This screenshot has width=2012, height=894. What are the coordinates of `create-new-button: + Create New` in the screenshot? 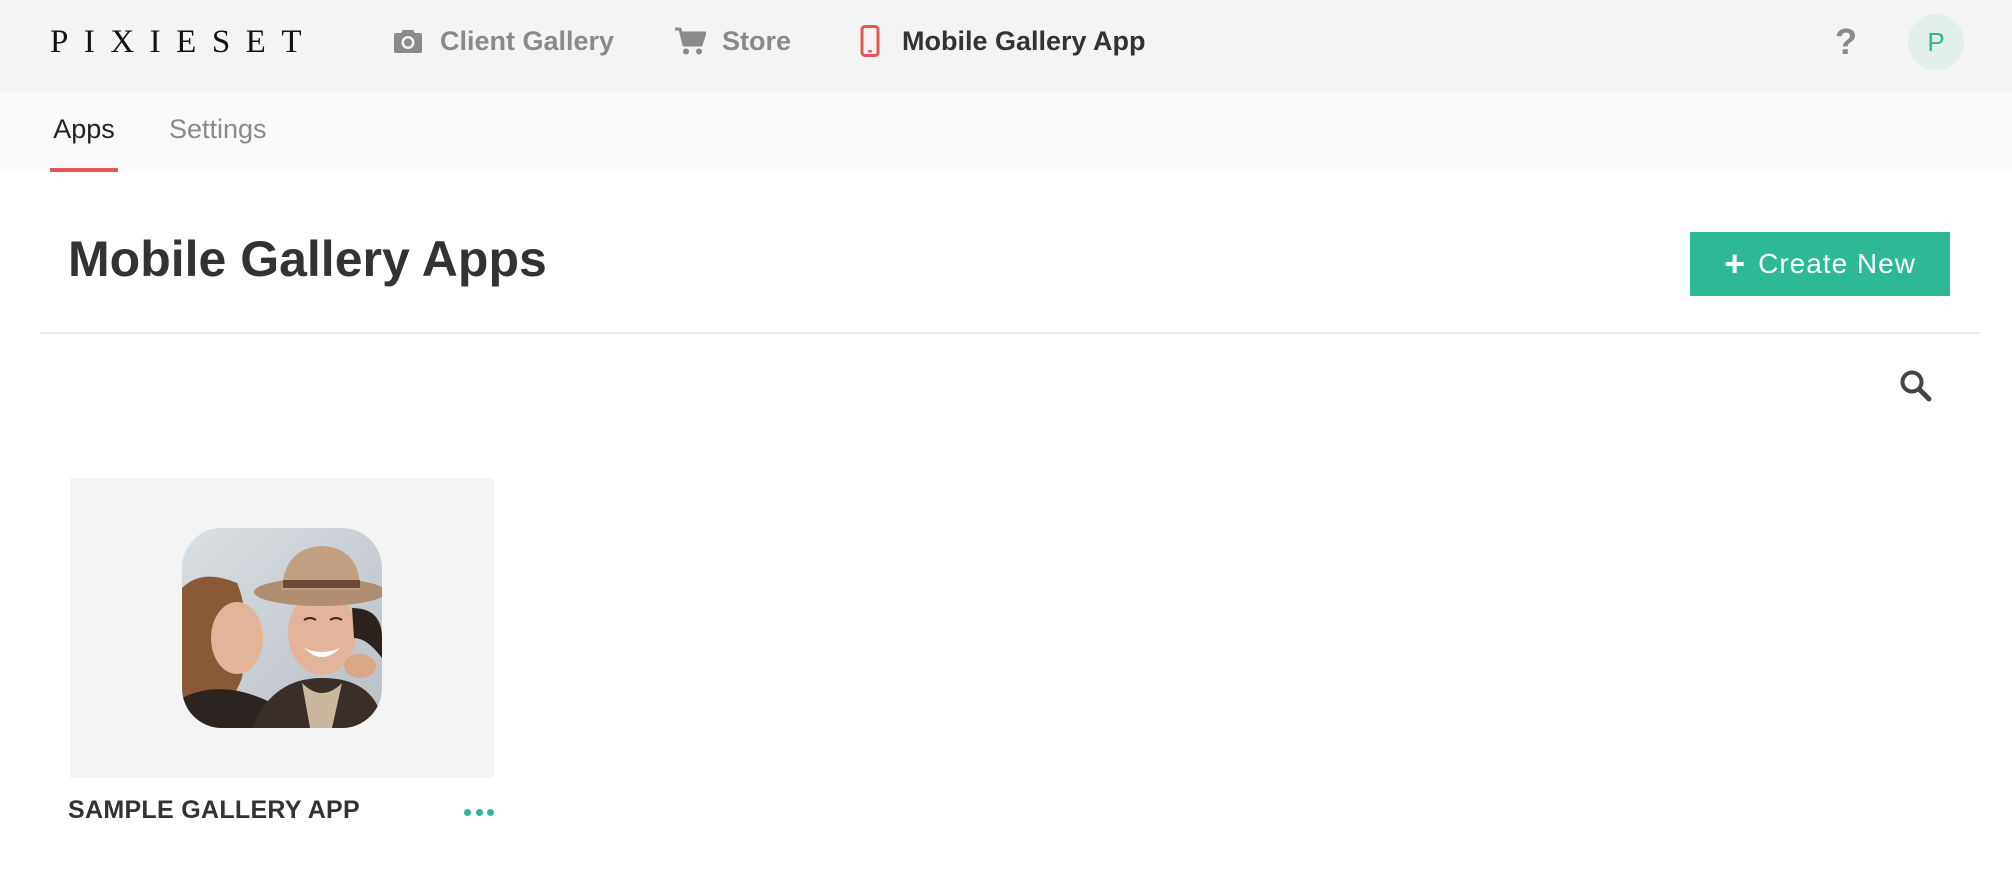 It's located at (1820, 264).